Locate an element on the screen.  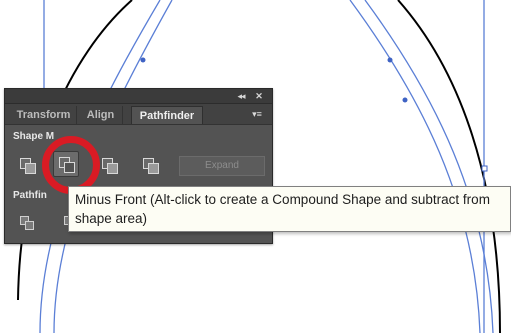
close-icon: ✕ is located at coordinates (259, 96).